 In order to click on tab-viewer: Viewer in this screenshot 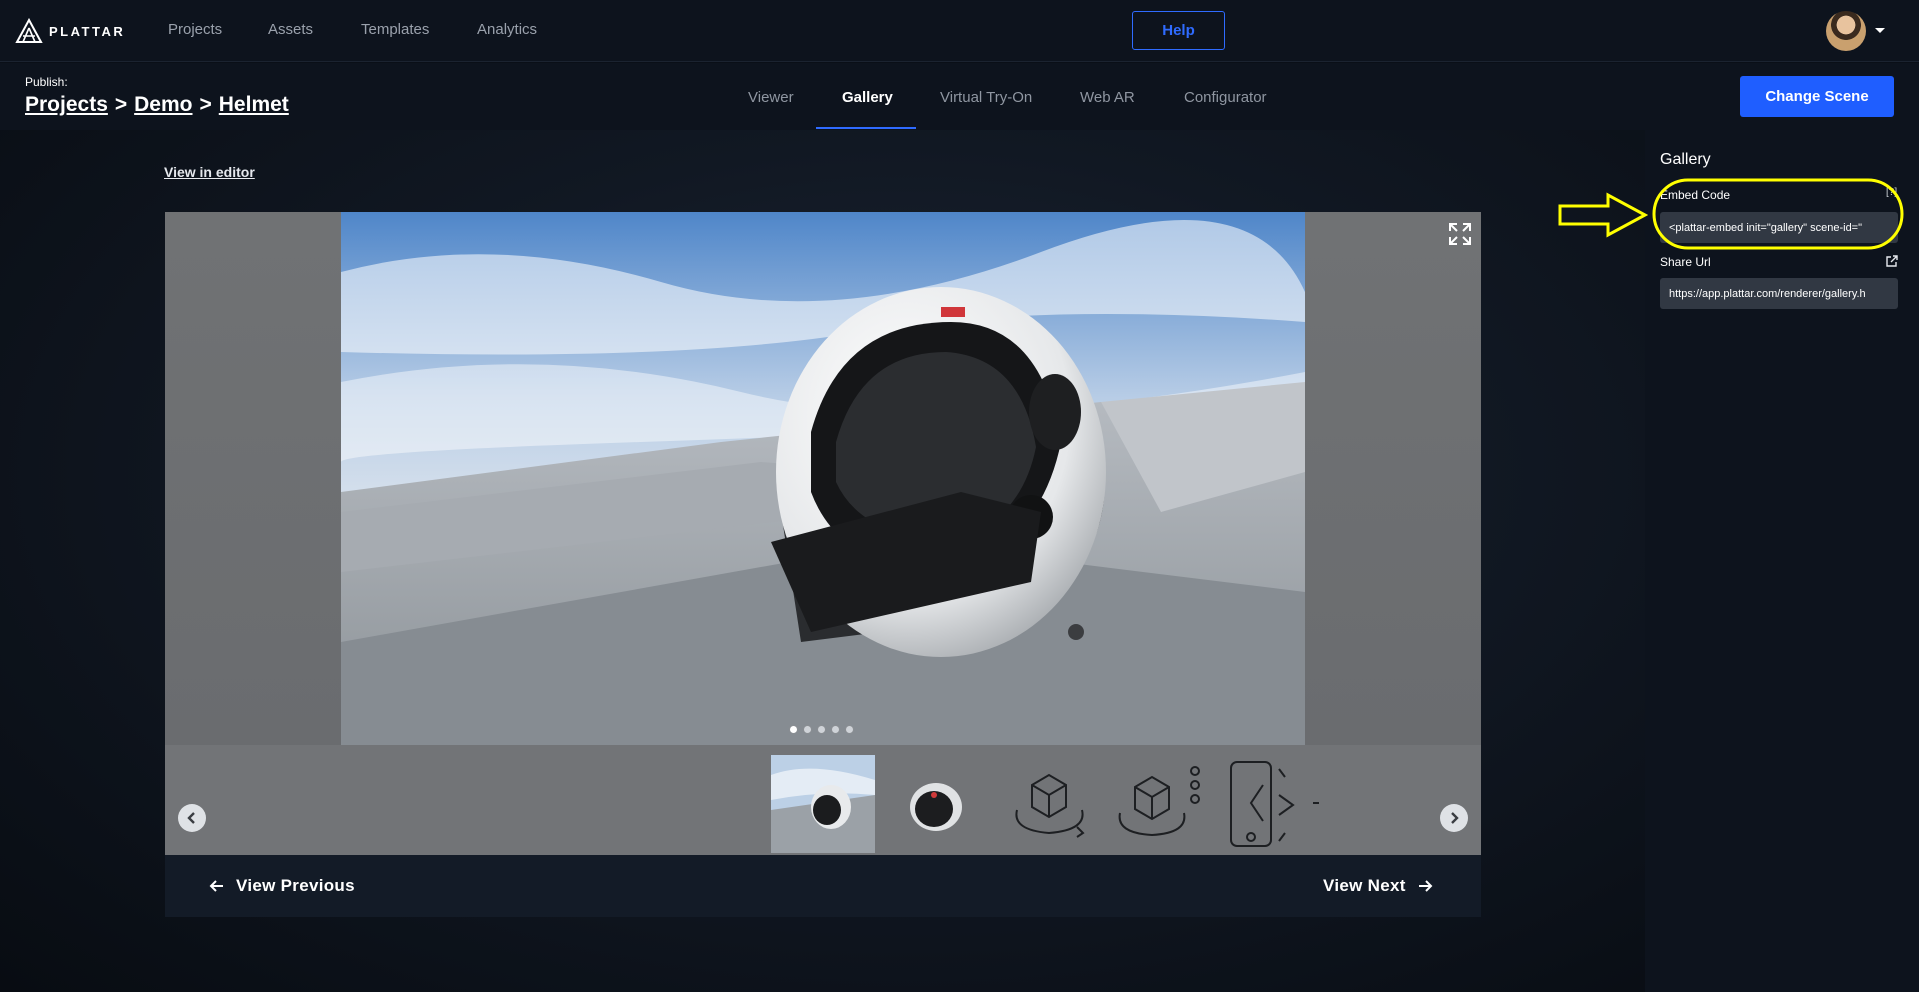, I will do `click(771, 97)`.